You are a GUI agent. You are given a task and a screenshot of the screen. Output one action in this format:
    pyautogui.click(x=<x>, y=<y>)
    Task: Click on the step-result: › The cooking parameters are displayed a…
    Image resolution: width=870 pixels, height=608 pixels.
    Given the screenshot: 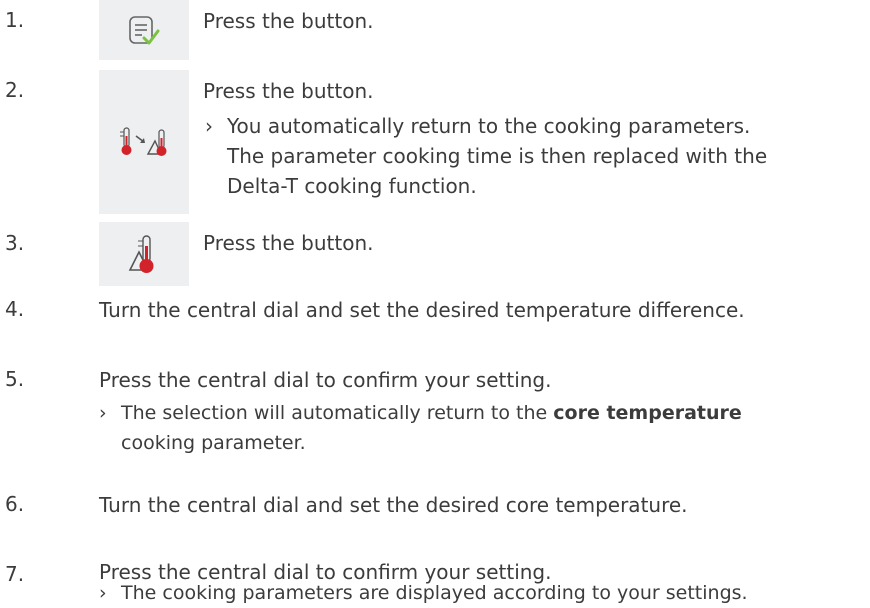 What is the action you would take?
    pyautogui.click(x=423, y=593)
    